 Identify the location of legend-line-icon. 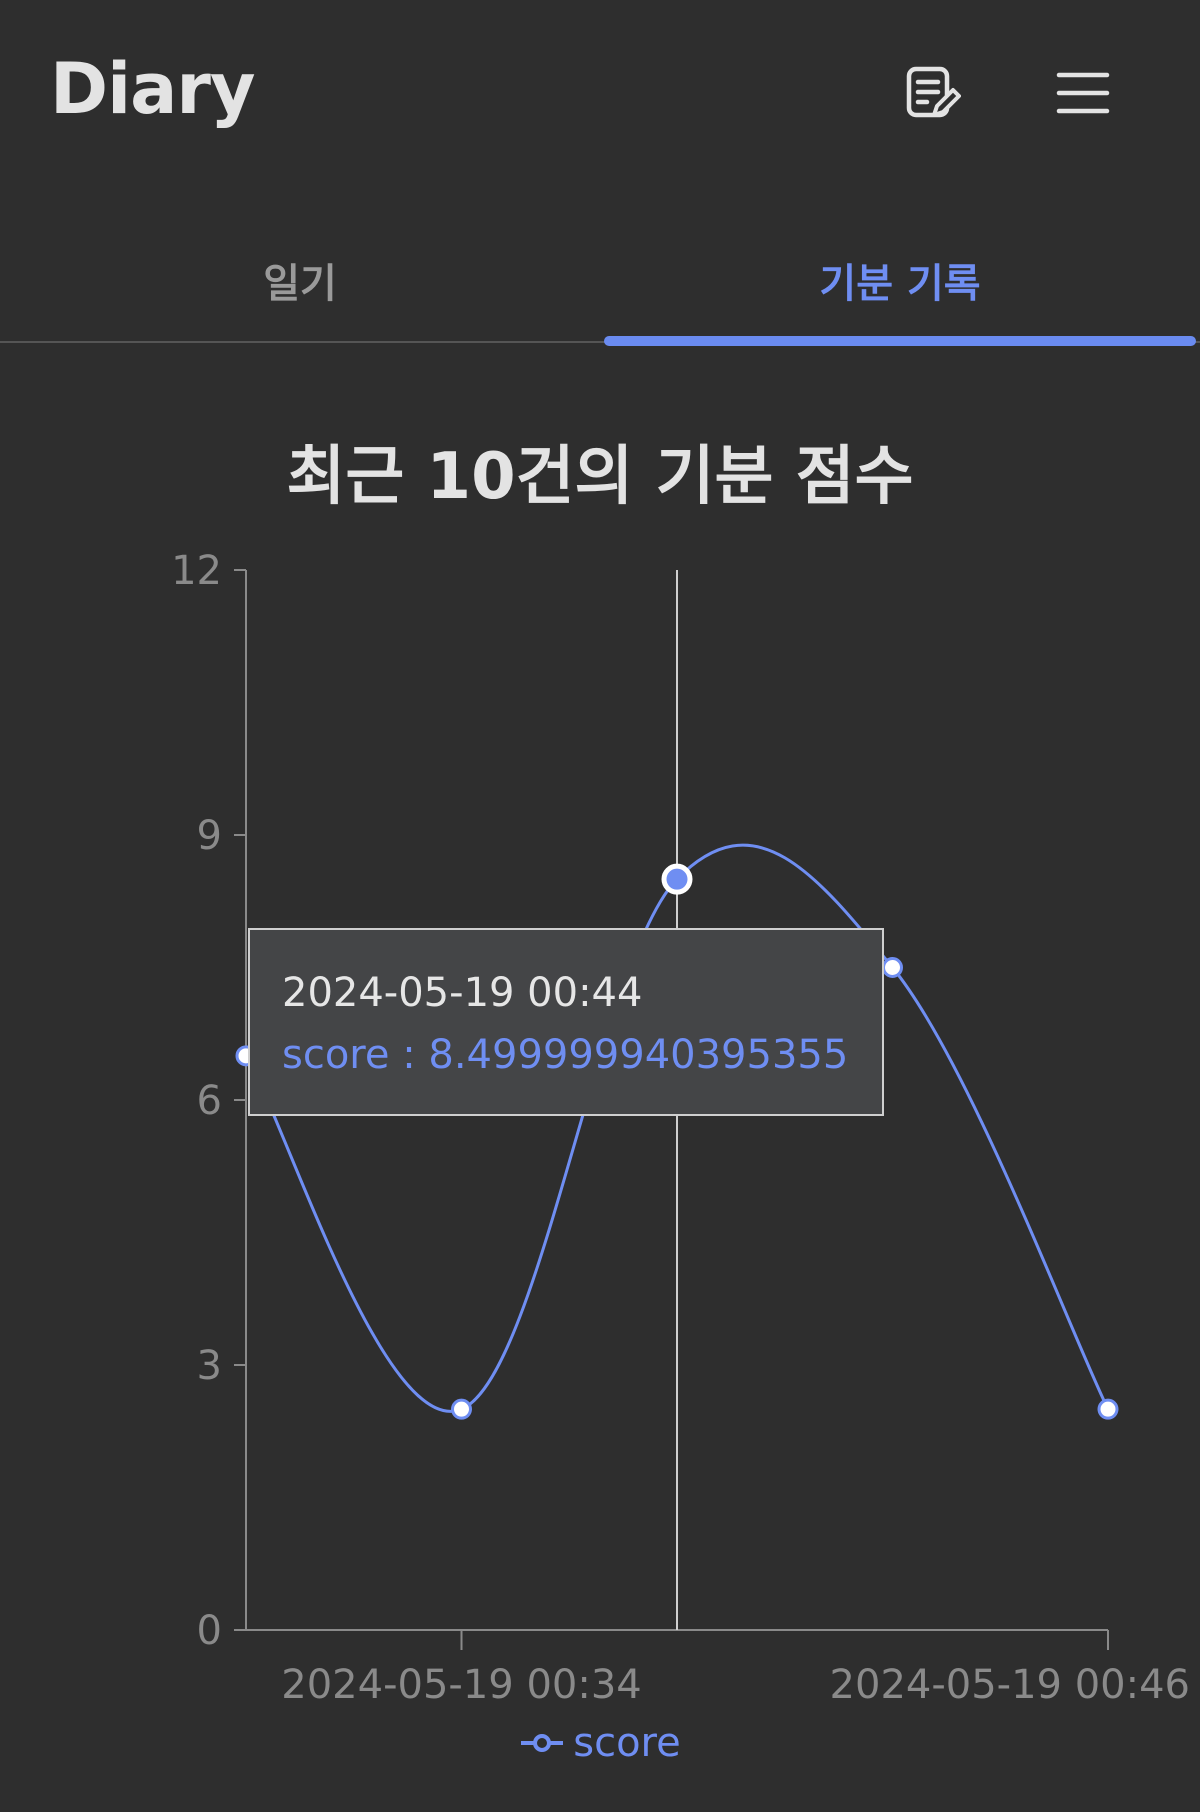
(542, 1743).